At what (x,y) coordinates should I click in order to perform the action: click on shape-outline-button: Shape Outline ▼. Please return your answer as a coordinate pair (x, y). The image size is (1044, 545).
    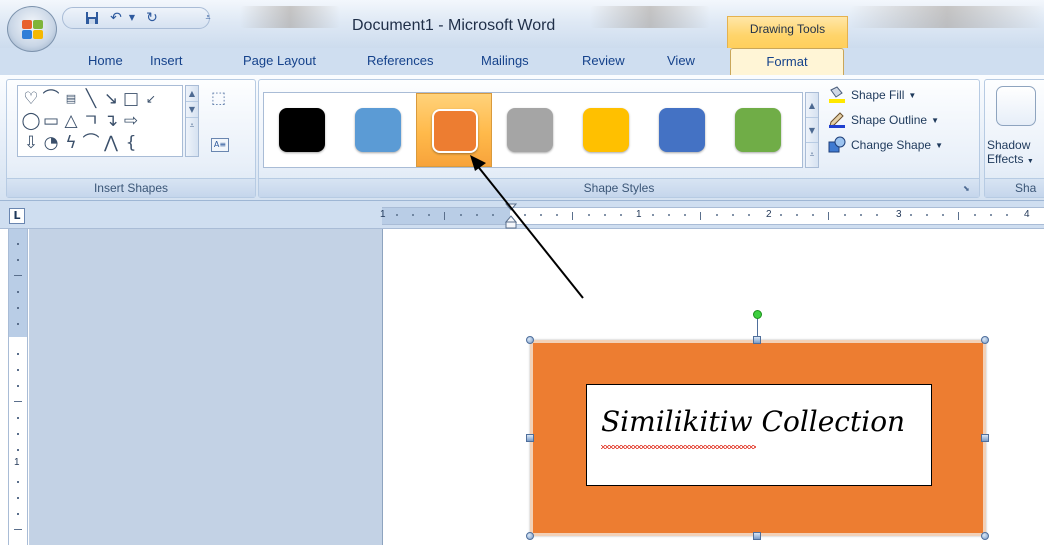
    Looking at the image, I should click on (883, 120).